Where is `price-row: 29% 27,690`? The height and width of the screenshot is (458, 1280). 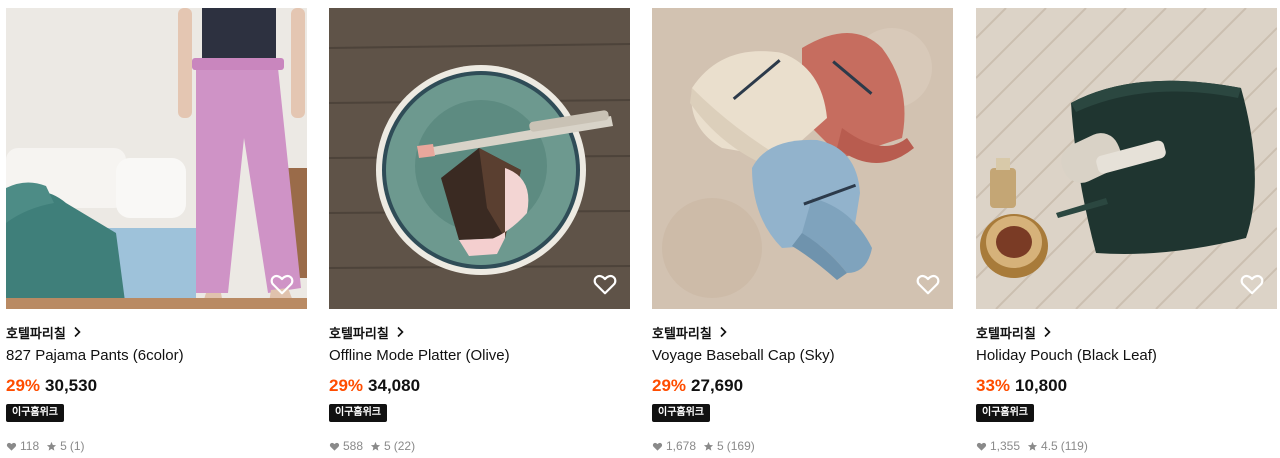 price-row: 29% 27,690 is located at coordinates (802, 387).